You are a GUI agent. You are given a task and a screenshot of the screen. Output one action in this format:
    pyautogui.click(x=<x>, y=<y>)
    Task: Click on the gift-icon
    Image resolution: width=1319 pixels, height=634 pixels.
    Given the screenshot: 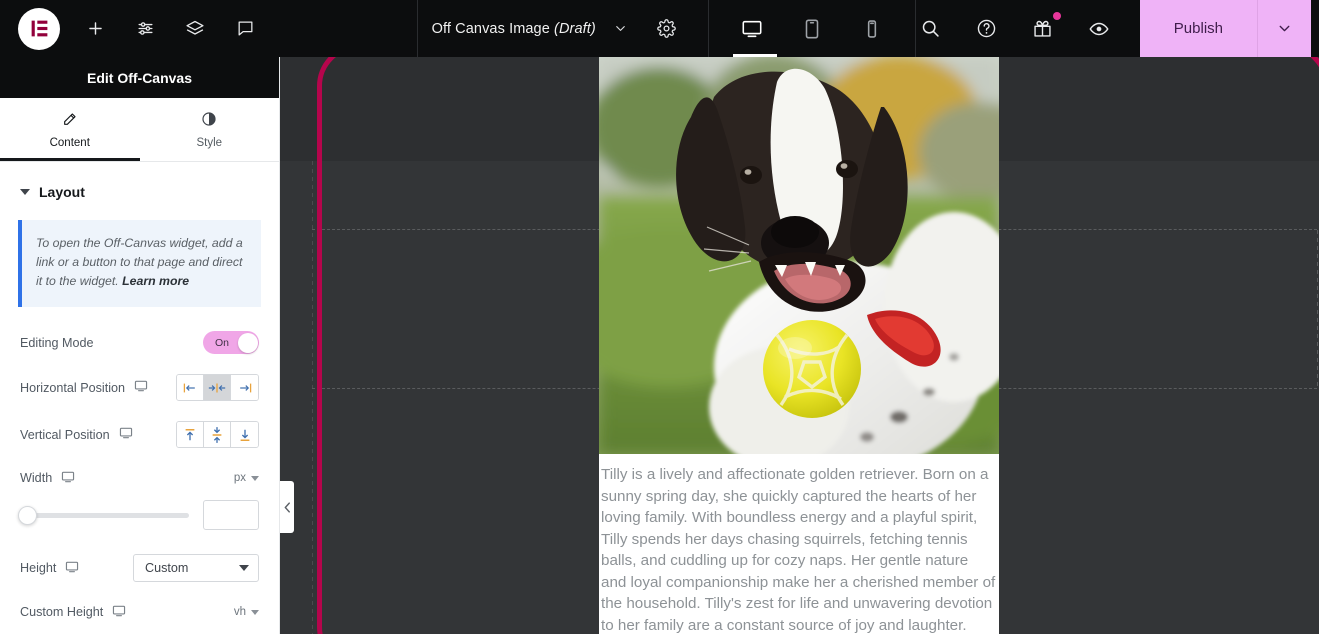 What is the action you would take?
    pyautogui.click(x=1044, y=27)
    